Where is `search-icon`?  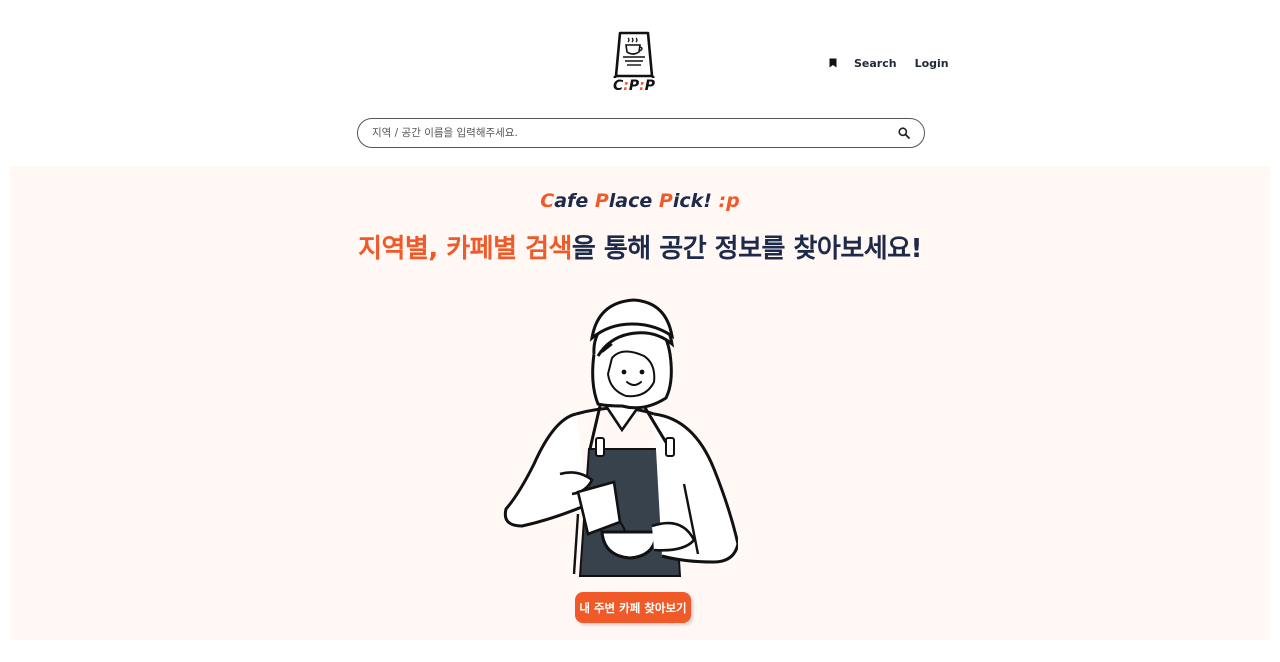 search-icon is located at coordinates (904, 133).